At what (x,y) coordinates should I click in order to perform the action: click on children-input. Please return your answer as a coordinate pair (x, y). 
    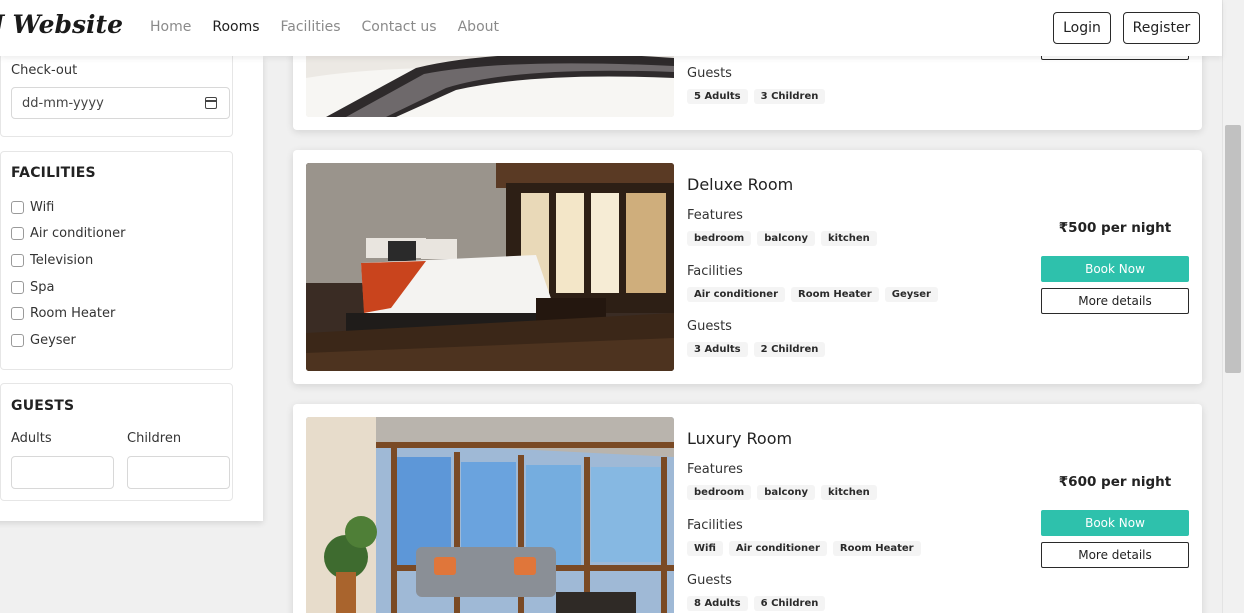
    Looking at the image, I should click on (178, 472).